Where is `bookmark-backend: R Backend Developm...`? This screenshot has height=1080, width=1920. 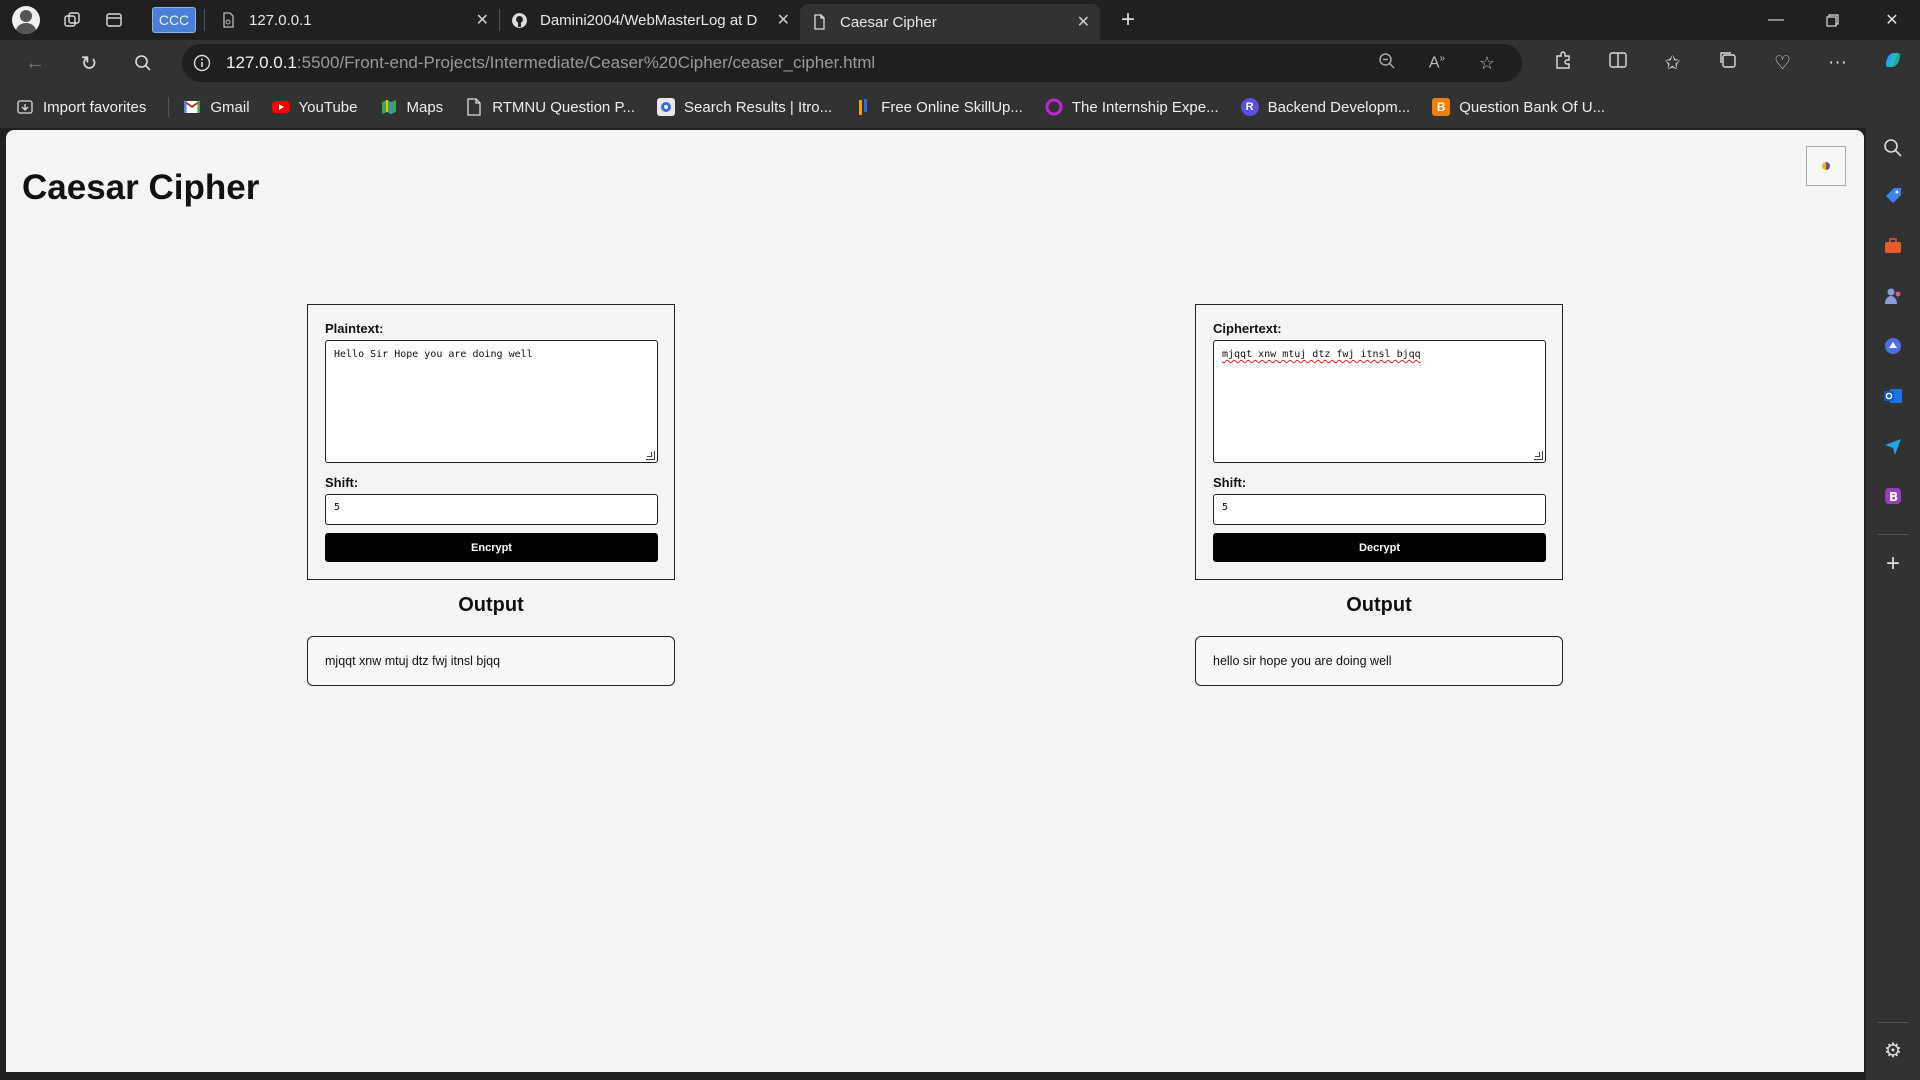 bookmark-backend: R Backend Developm... is located at coordinates (1325, 107).